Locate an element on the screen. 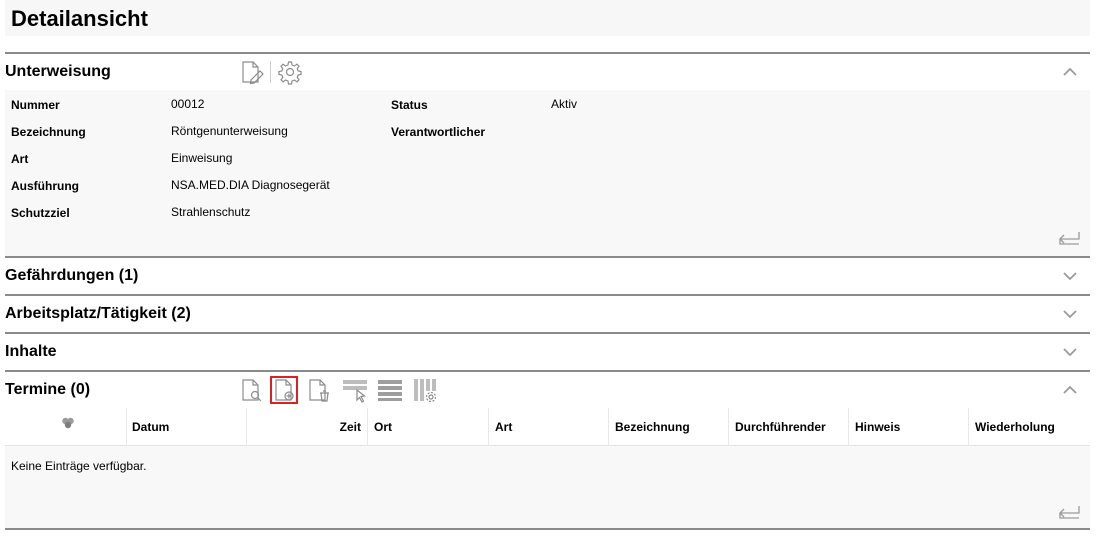 The image size is (1096, 538). field-value-ausfuehrung: NSA.MED.DIA Diagnosegerät is located at coordinates (250, 185).